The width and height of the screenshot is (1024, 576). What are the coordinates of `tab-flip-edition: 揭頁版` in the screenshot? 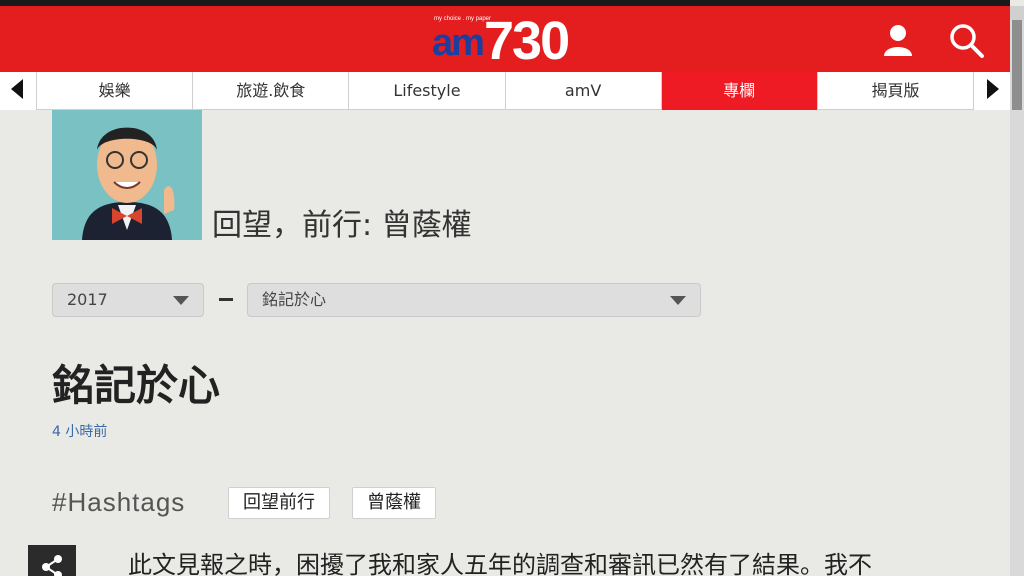 It's located at (895, 91).